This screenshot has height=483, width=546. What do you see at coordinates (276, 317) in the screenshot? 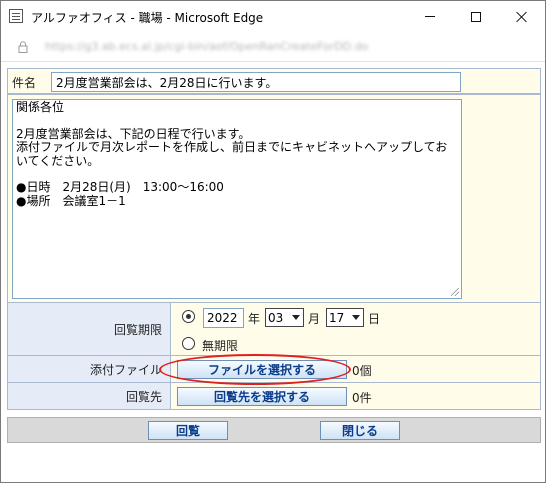
I see `month-value: 03` at bounding box center [276, 317].